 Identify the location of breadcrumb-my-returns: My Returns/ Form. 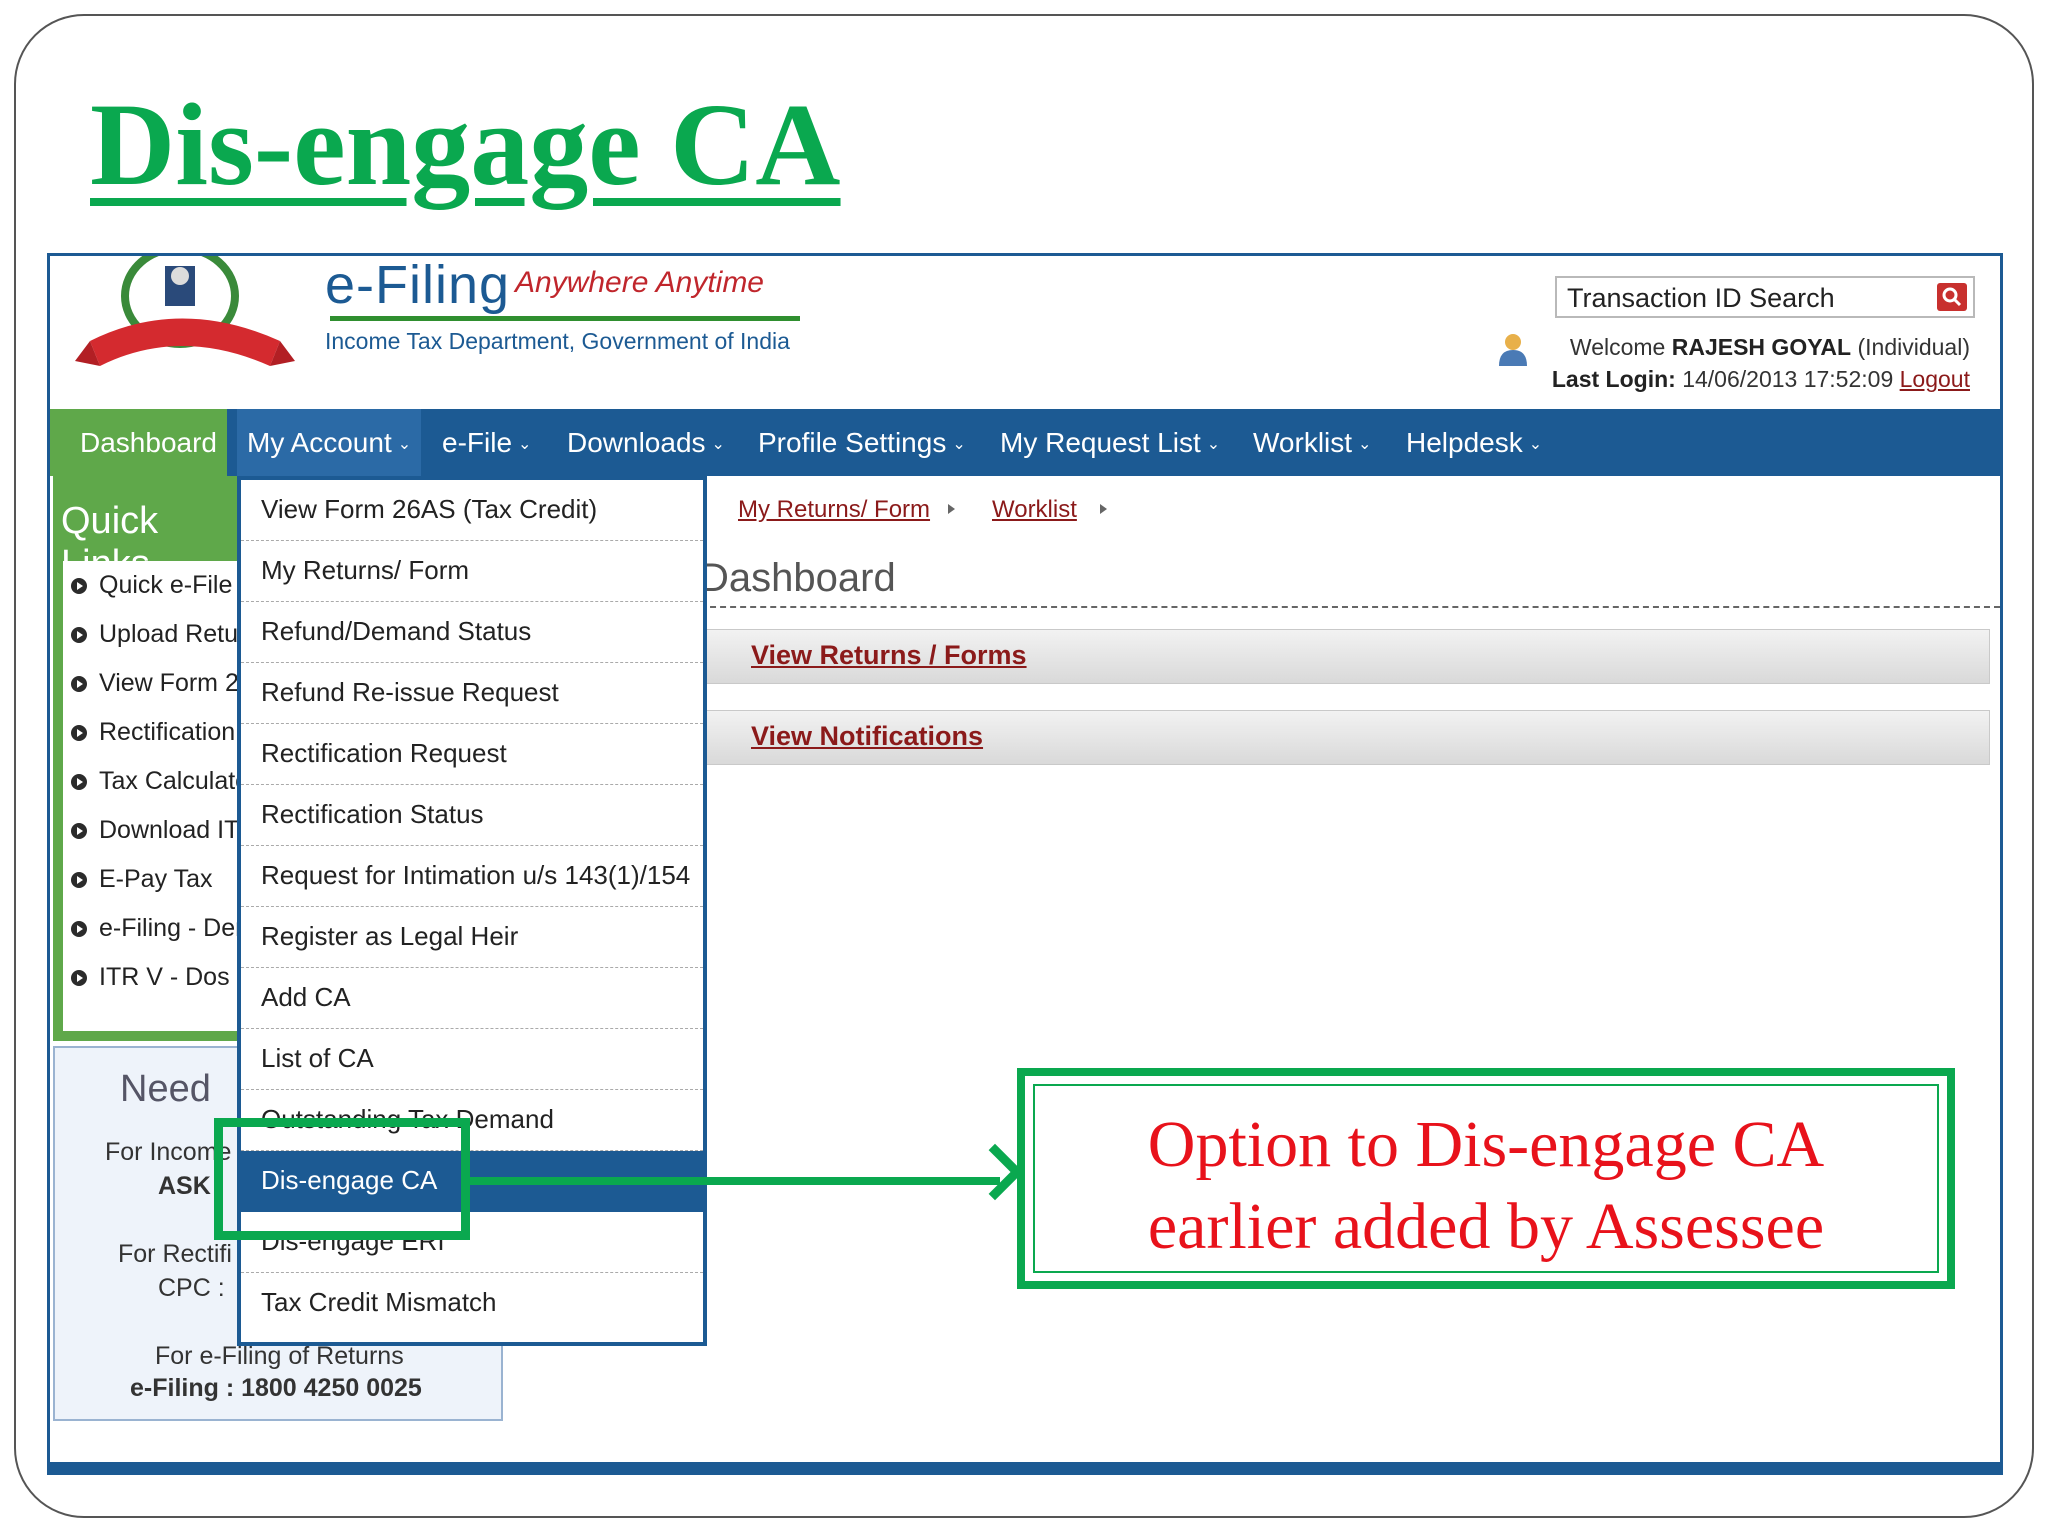
(834, 510).